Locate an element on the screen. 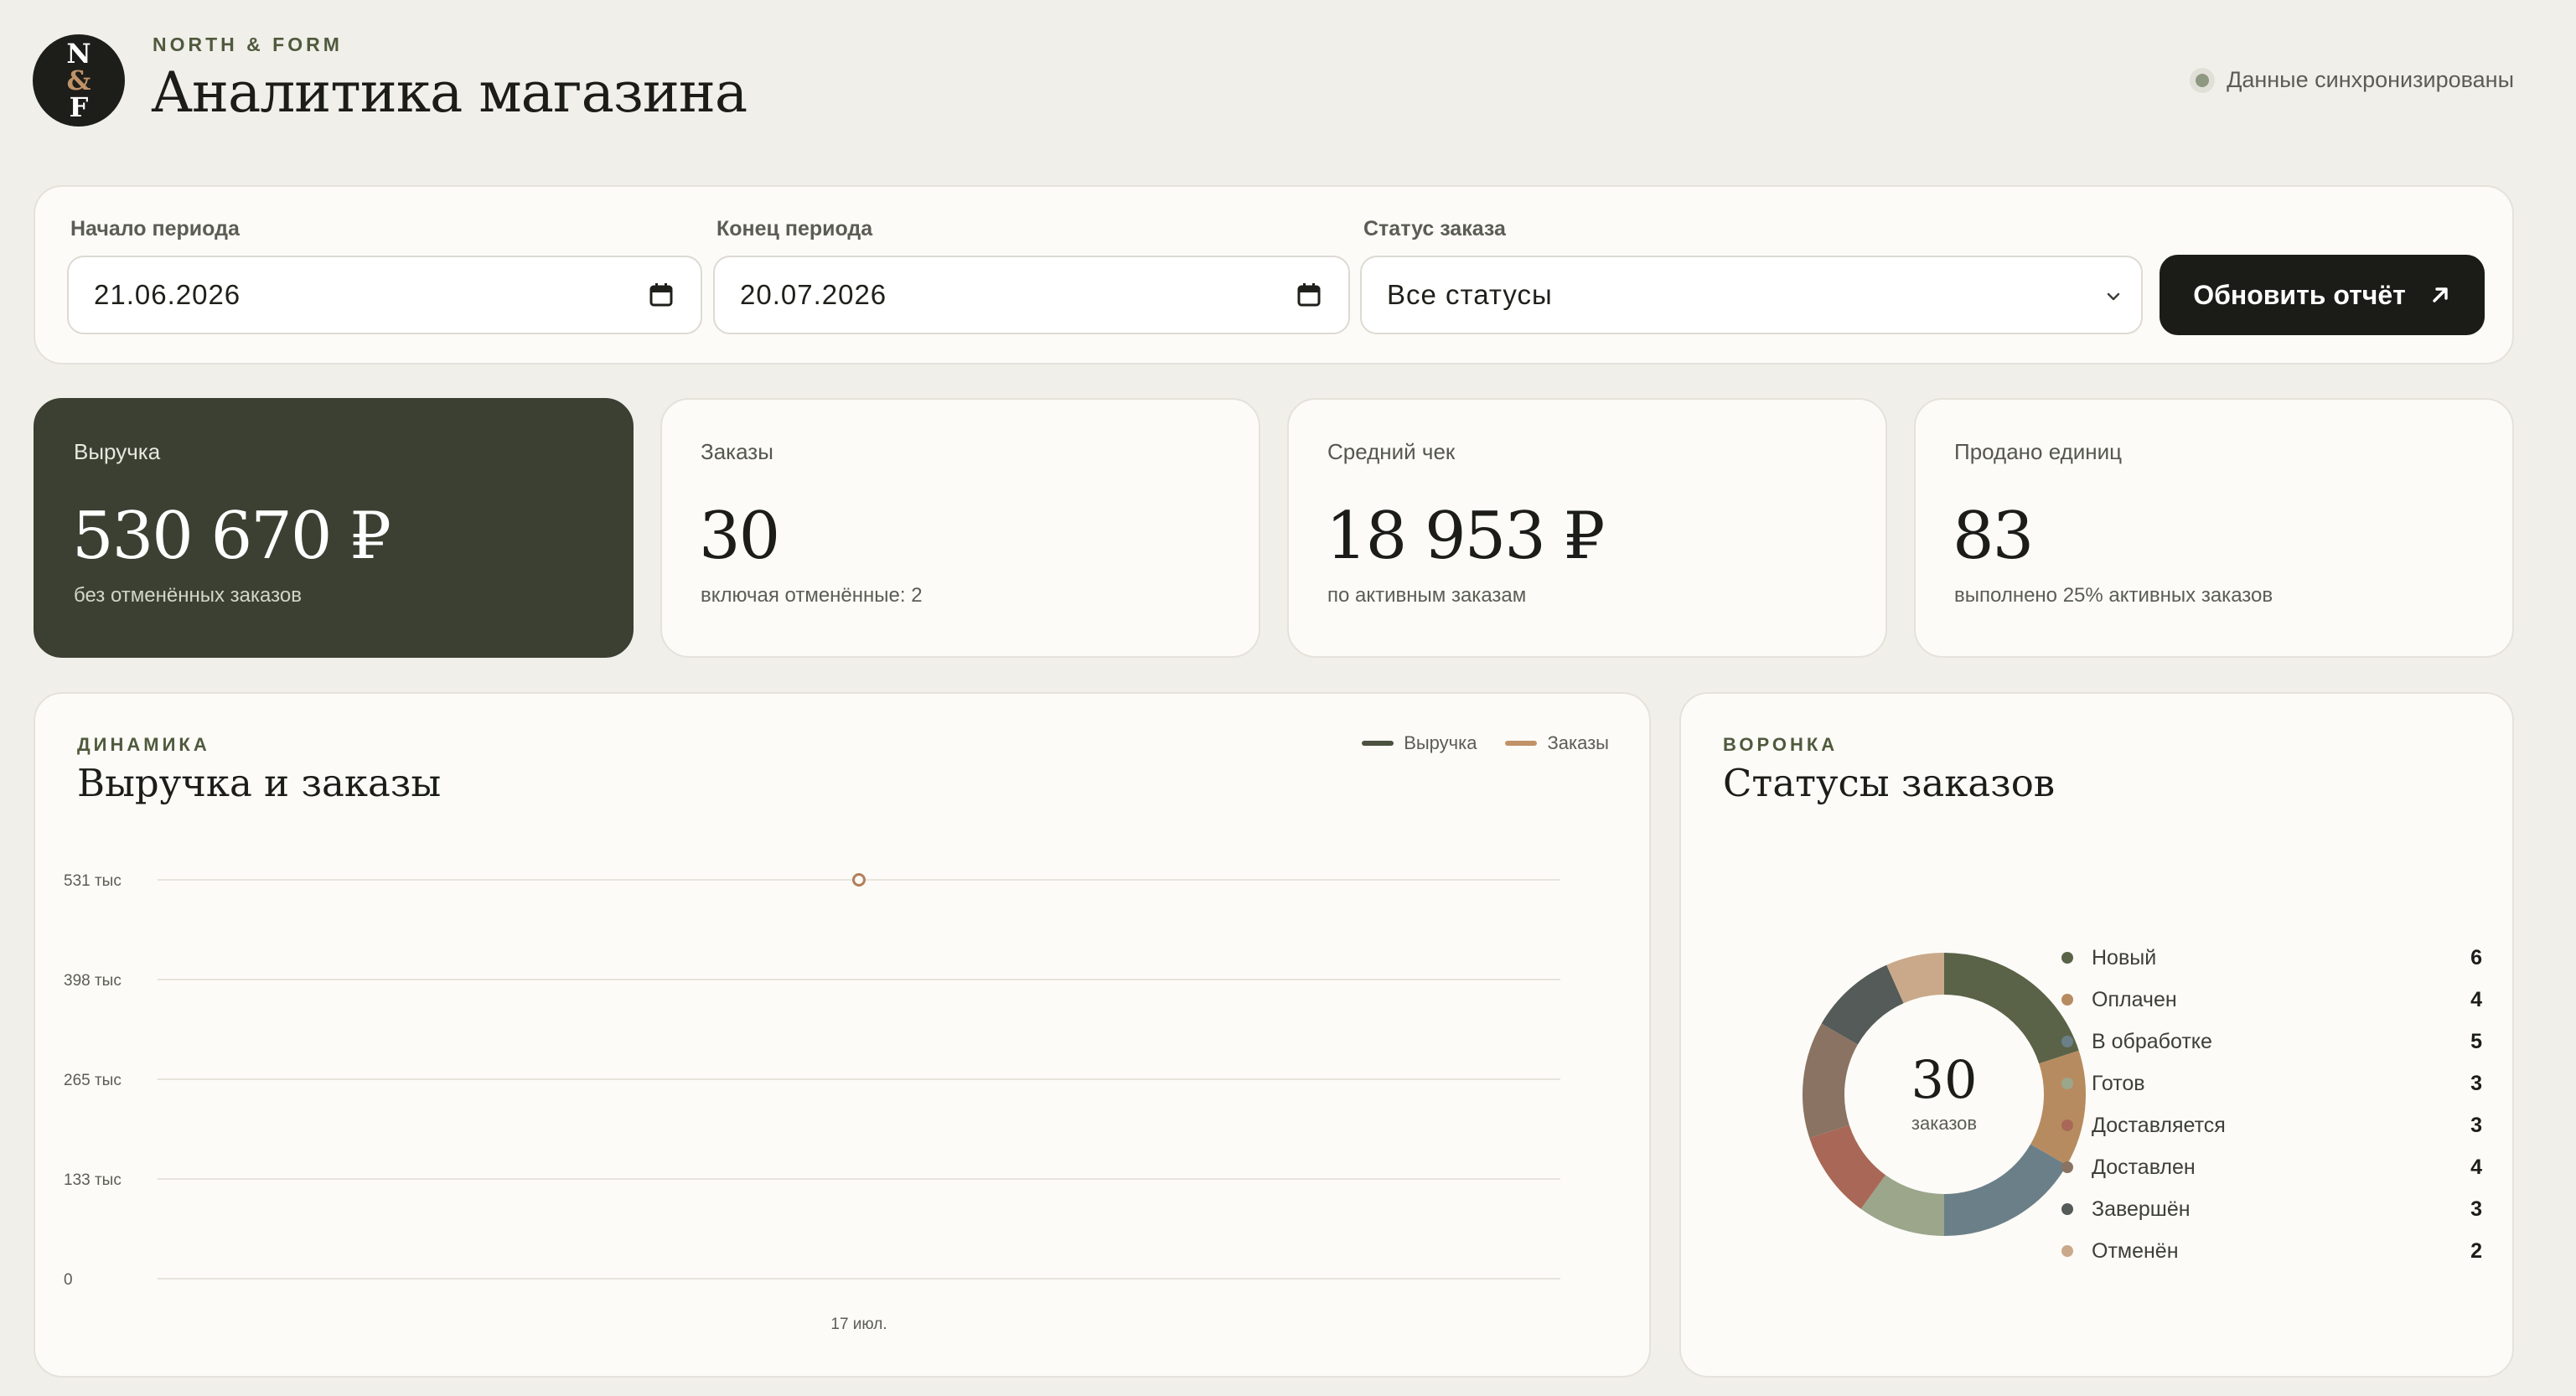 This screenshot has width=2576, height=1396. x-tick-label: 17 июл. is located at coordinates (859, 1324).